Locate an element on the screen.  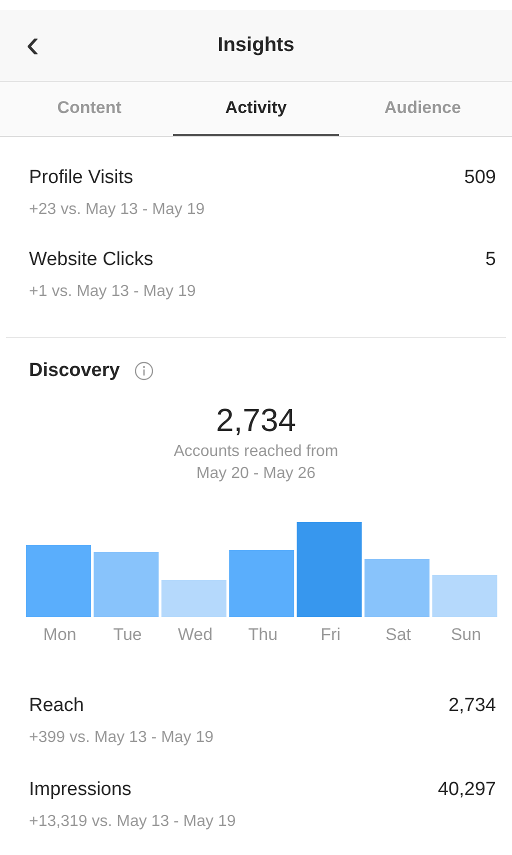
reach-caption: Accounts reached from is located at coordinates (256, 452).